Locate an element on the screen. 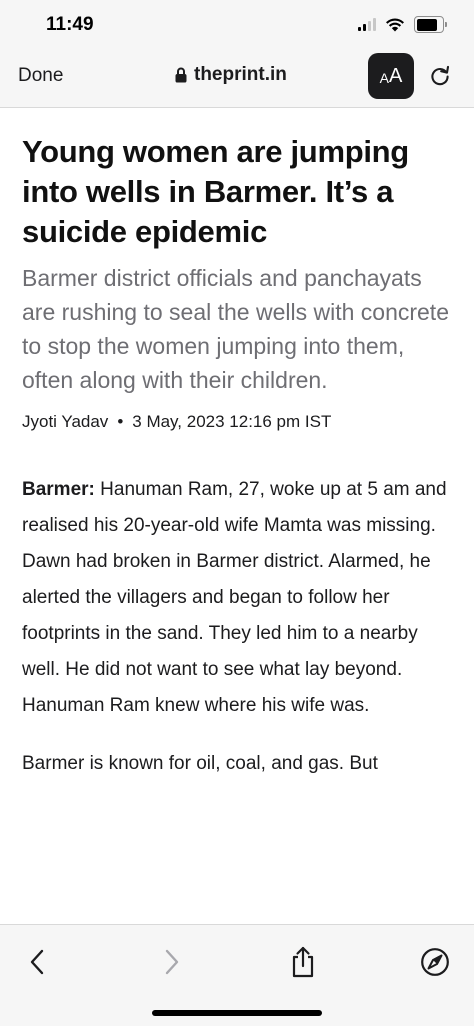  back-button is located at coordinates (37, 962).